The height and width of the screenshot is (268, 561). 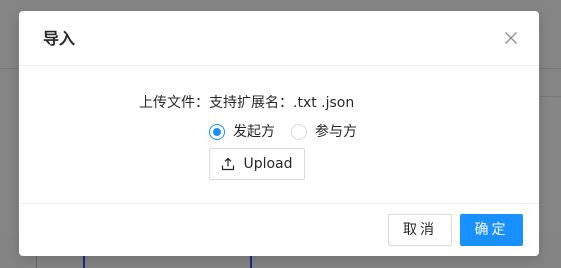 I want to click on upload-icon, so click(x=228, y=164).